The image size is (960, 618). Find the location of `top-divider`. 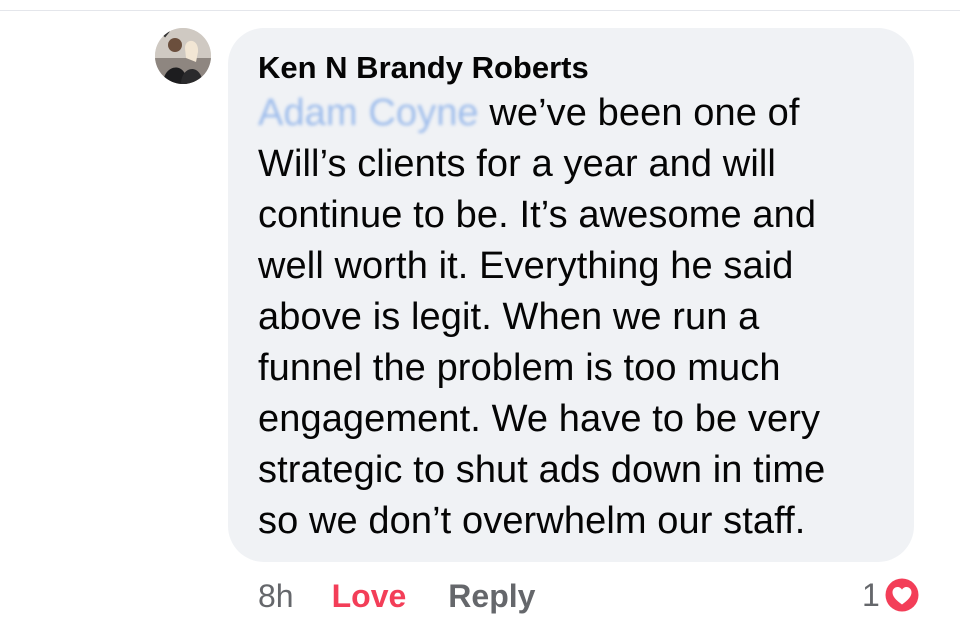

top-divider is located at coordinates (480, 5).